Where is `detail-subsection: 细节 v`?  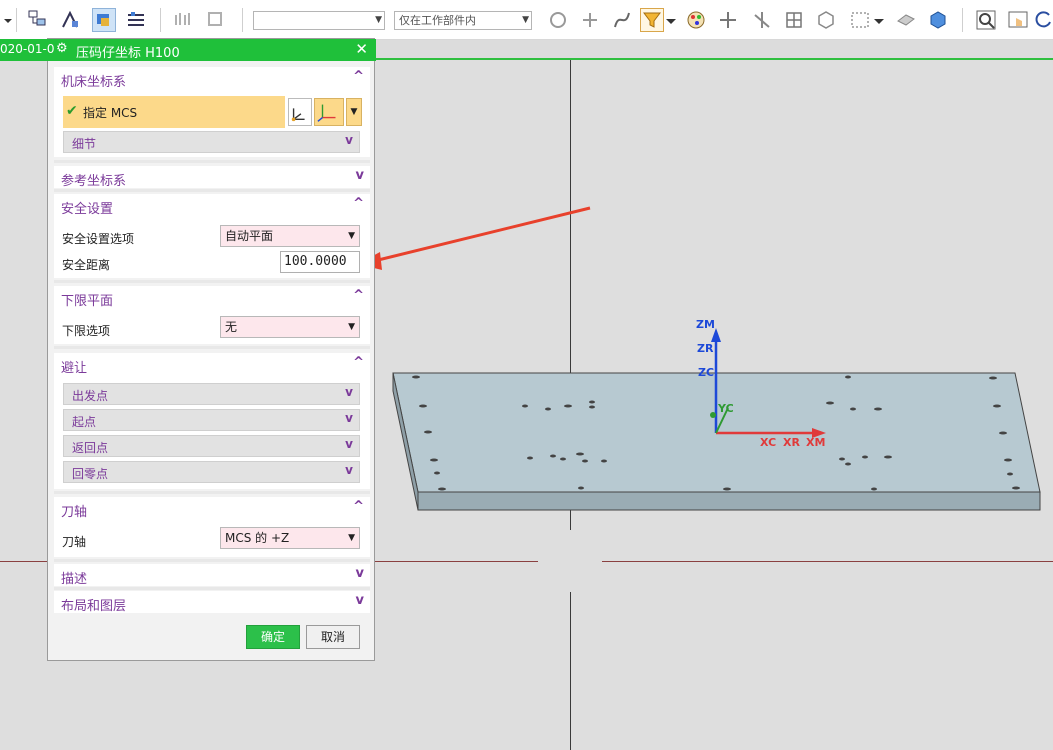 detail-subsection: 细节 v is located at coordinates (211, 142).